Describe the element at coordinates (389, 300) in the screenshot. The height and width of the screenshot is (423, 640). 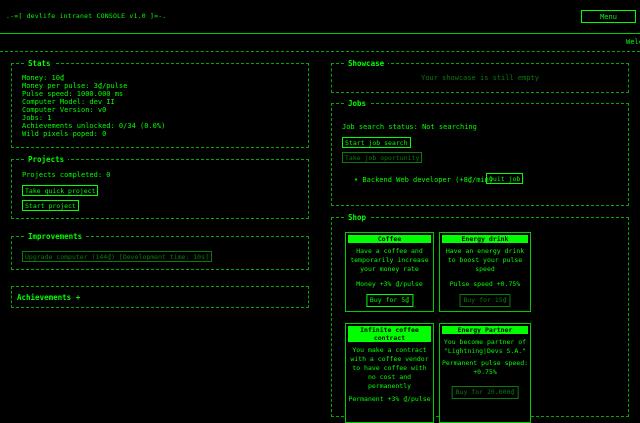
I see `buy-coffee-button: Buy for 5₫` at that location.